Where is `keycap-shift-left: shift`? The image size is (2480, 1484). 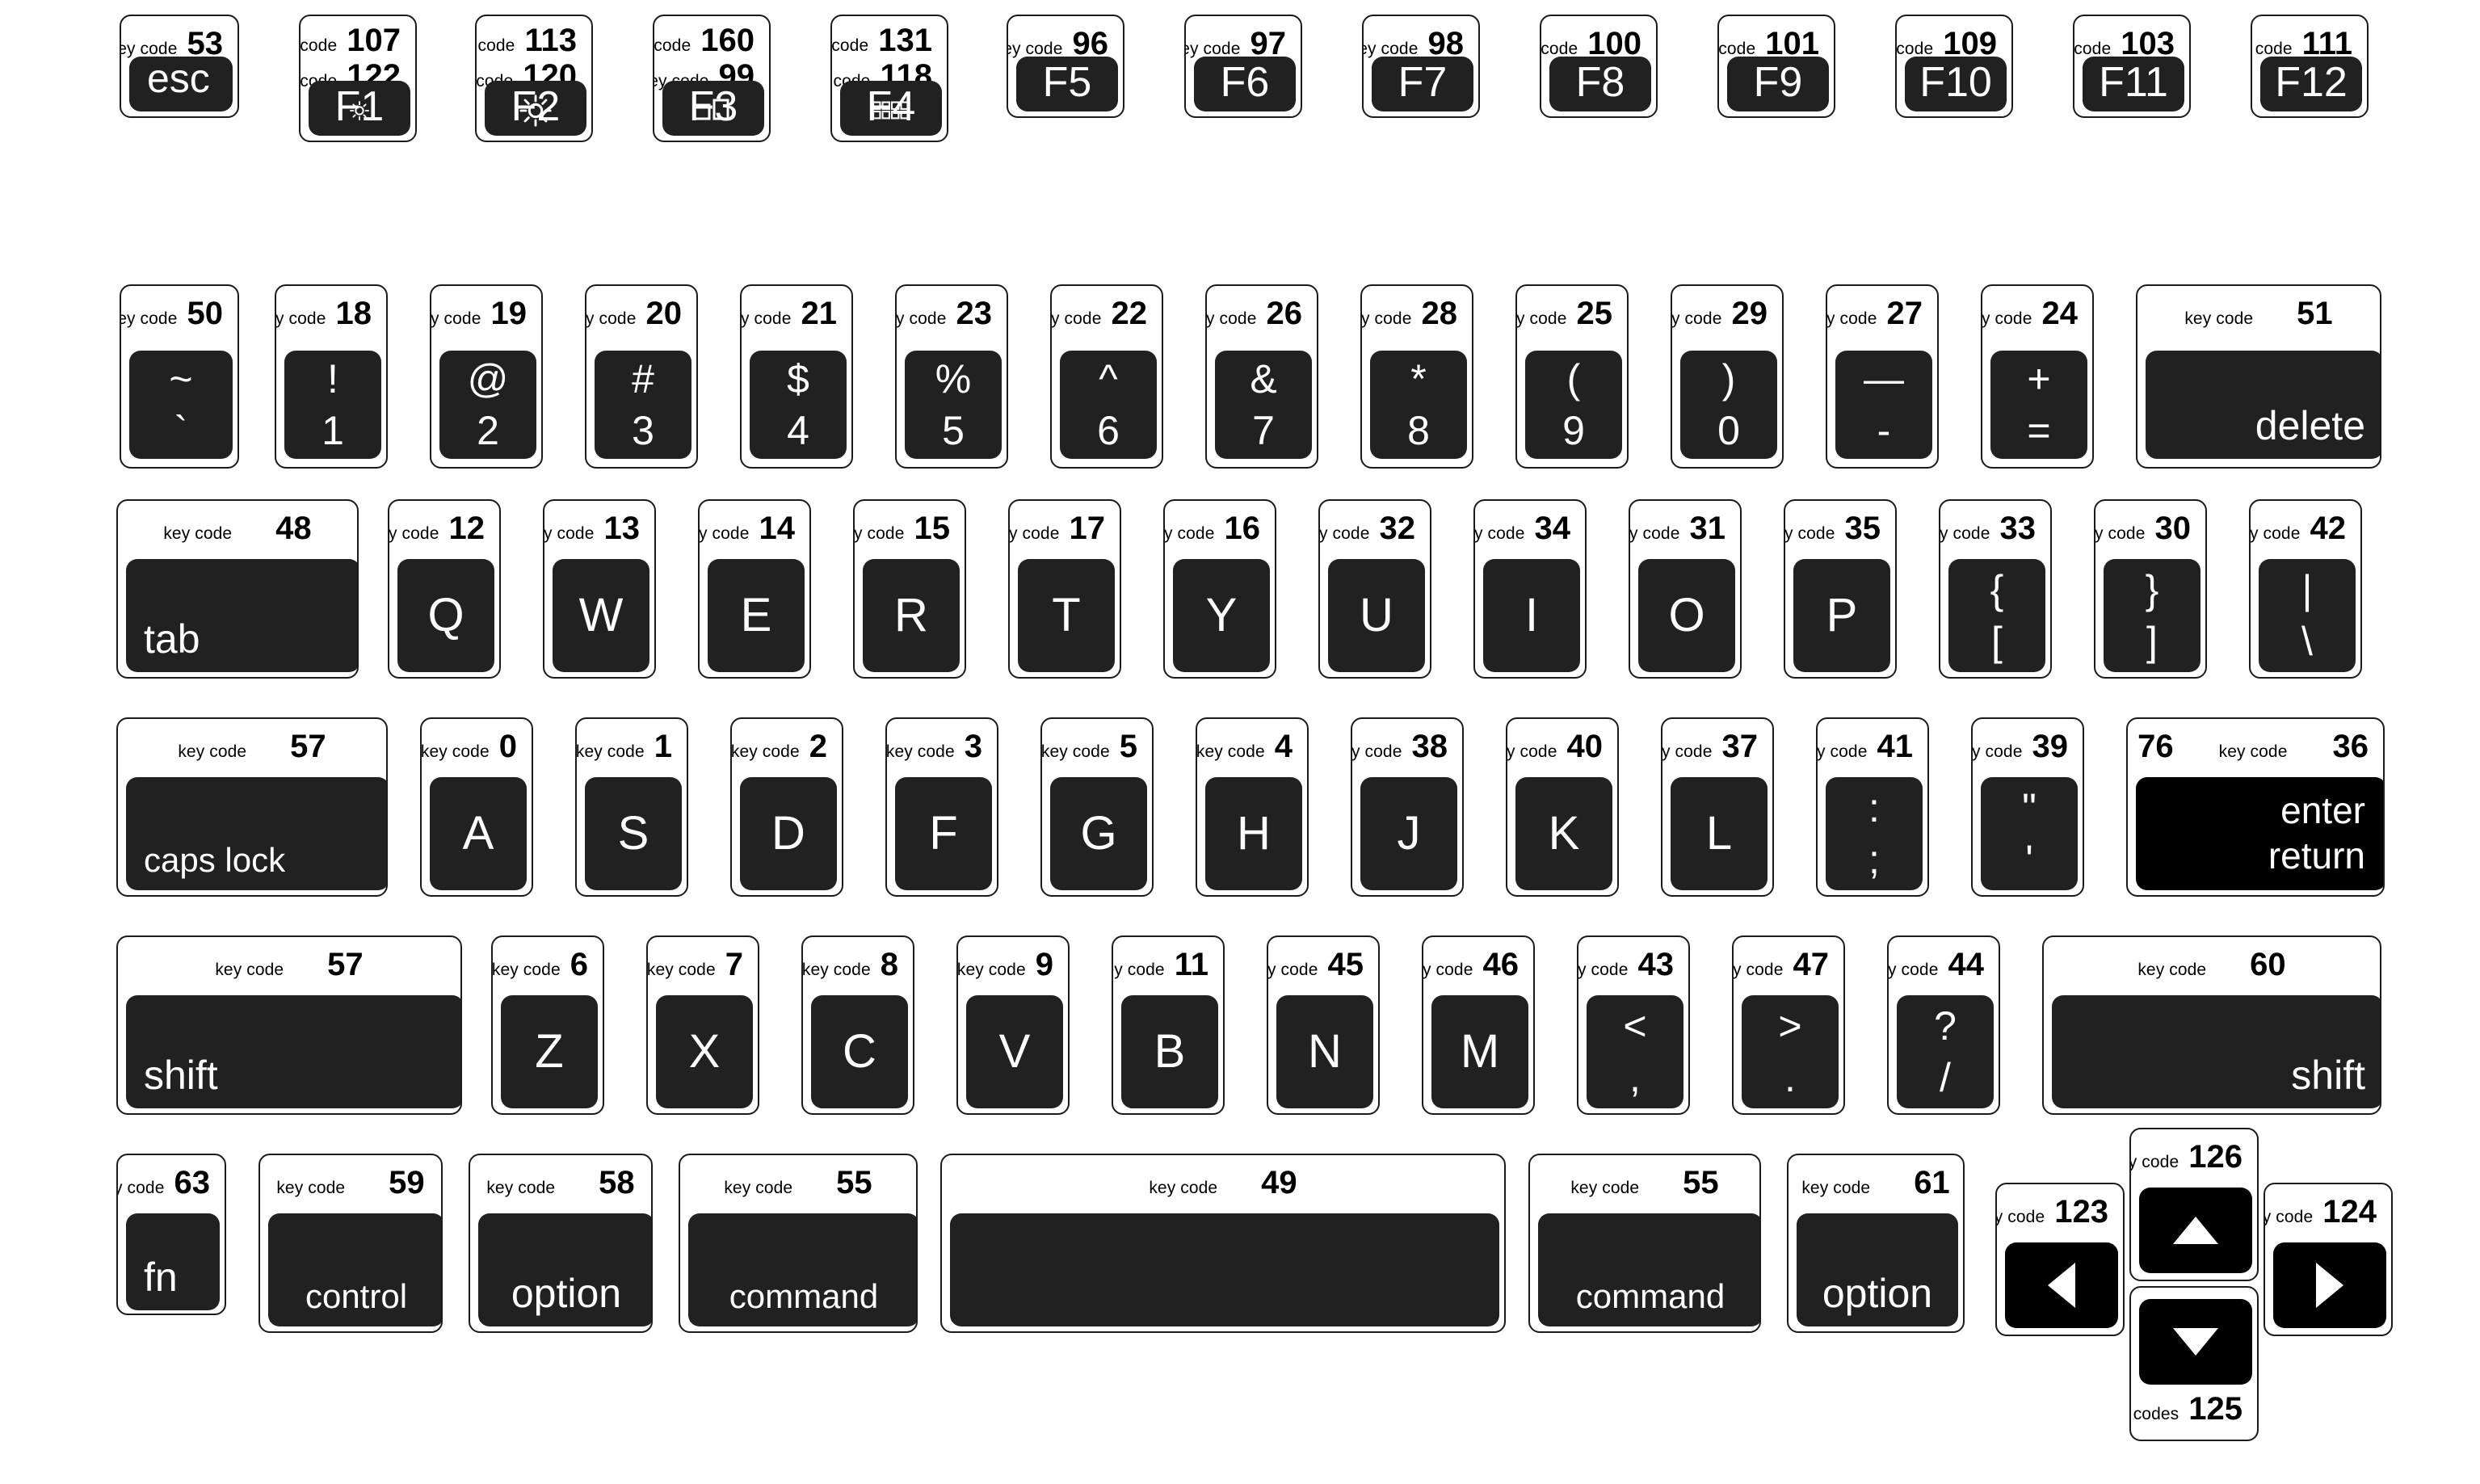
keycap-shift-left: shift is located at coordinates (293, 1051).